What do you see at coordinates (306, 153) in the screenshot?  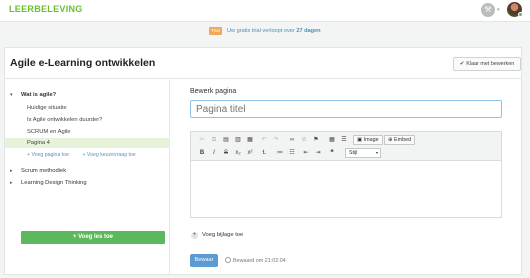 I see `outdent-icon: ⇤` at bounding box center [306, 153].